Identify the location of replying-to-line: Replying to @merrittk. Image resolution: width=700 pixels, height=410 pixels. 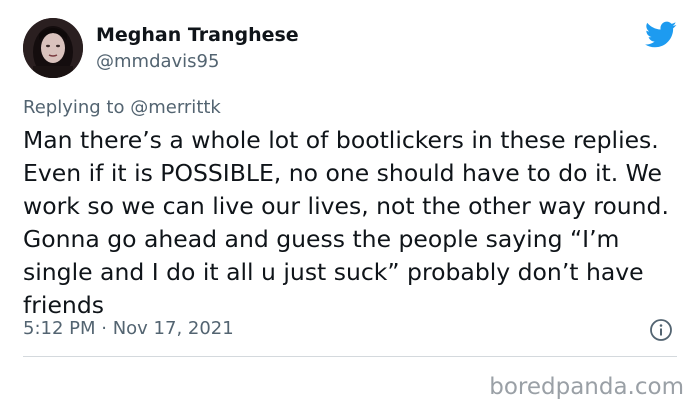
(122, 108).